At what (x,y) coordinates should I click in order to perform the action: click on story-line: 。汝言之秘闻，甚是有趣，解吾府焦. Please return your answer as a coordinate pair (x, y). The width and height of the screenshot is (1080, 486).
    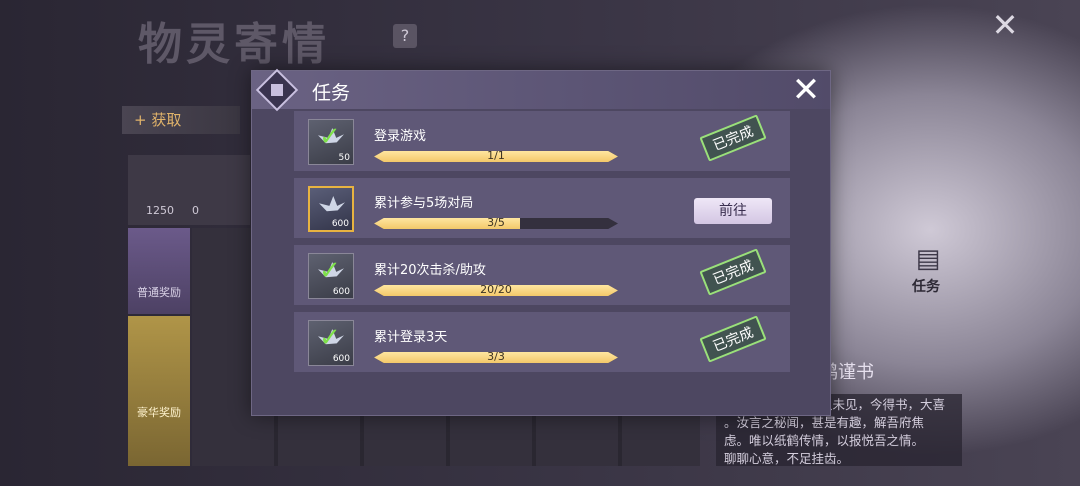
    Looking at the image, I should click on (824, 422).